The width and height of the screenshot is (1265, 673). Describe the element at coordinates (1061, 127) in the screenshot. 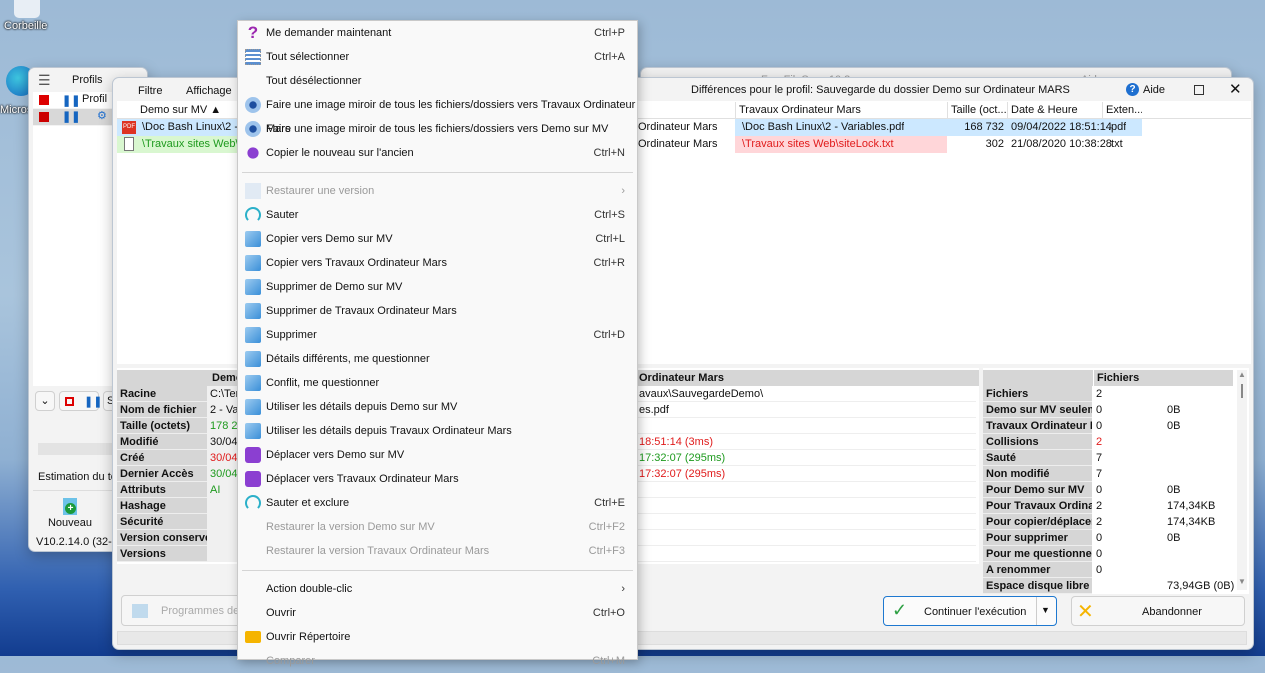

I see `file-date: 09/04/2022 18:51:14` at that location.